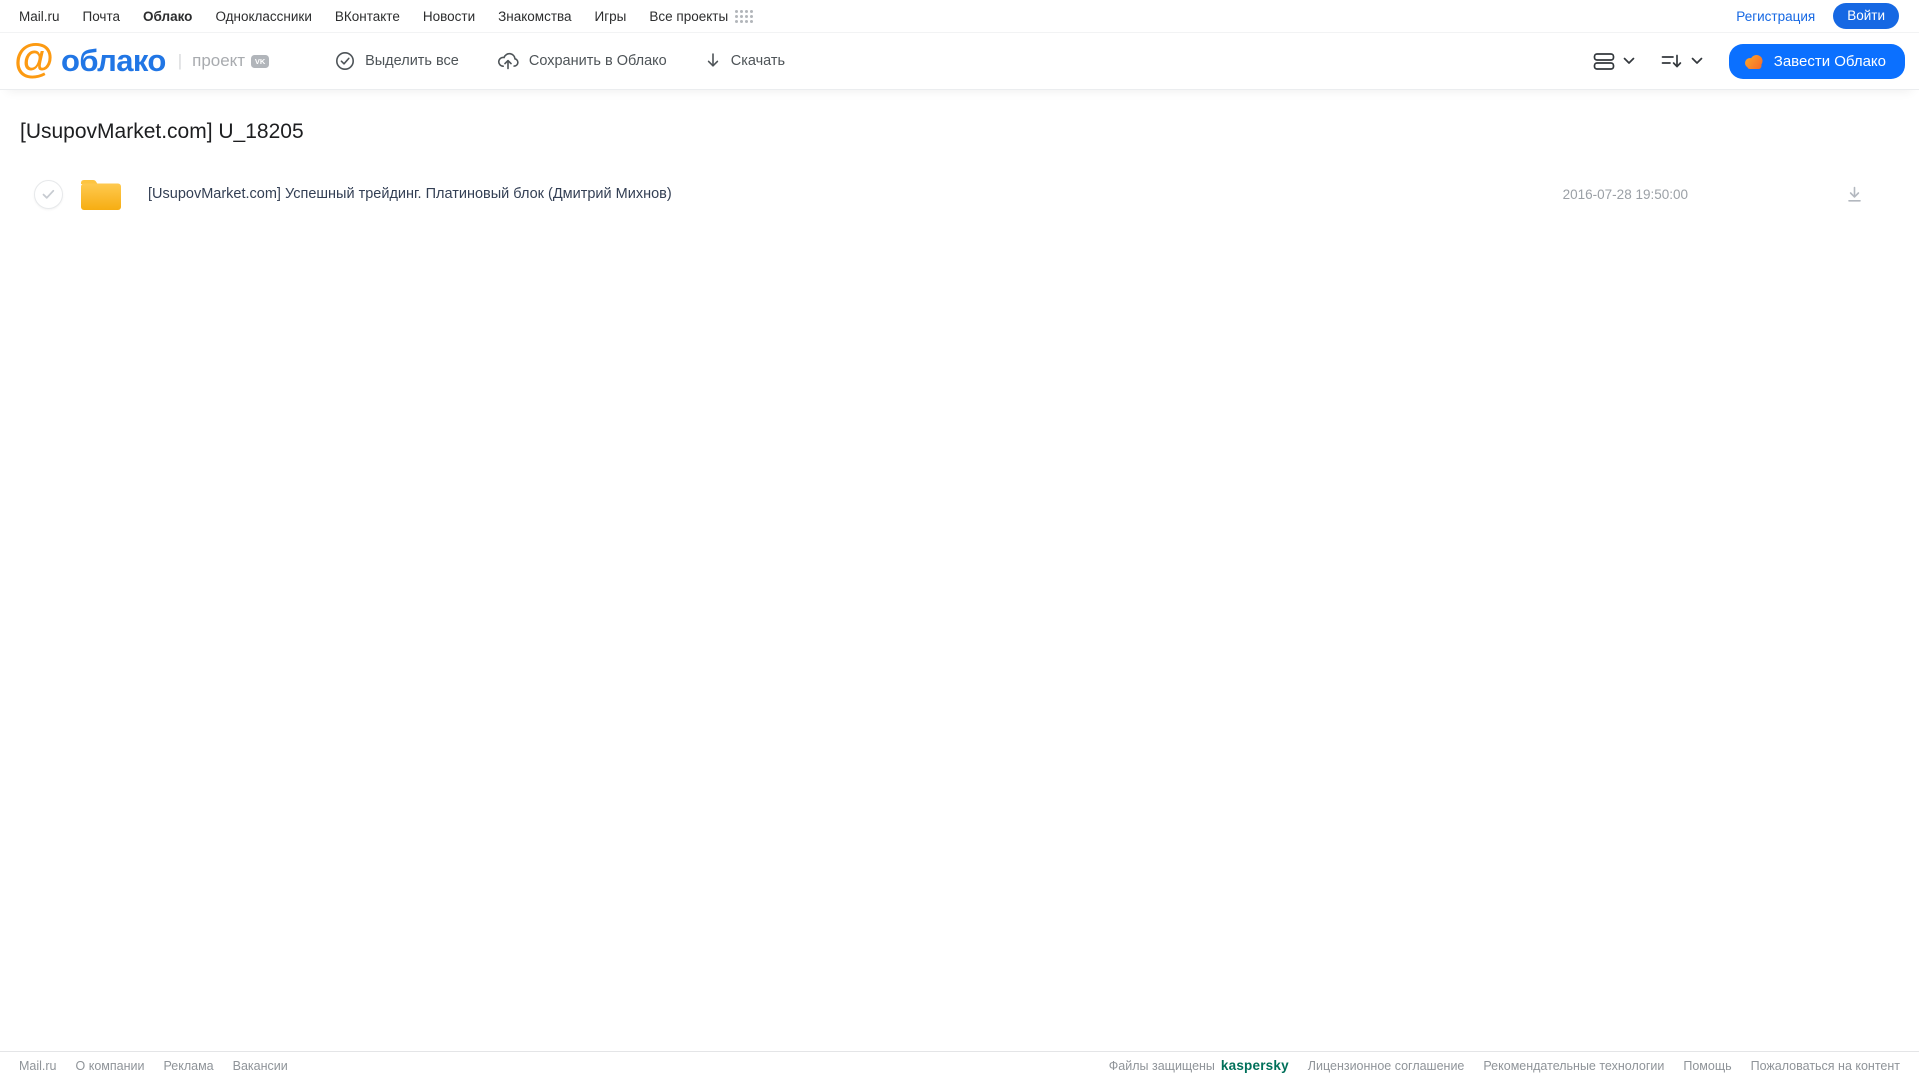 The image size is (1919, 1079). I want to click on download-button: Скачать, so click(745, 61).